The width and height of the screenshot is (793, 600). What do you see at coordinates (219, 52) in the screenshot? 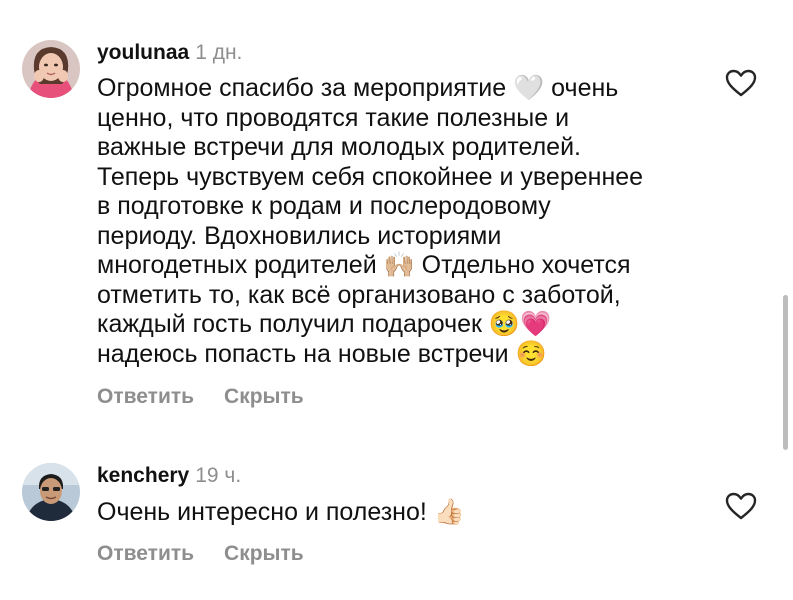
I see `comment-time: 1 дн.` at bounding box center [219, 52].